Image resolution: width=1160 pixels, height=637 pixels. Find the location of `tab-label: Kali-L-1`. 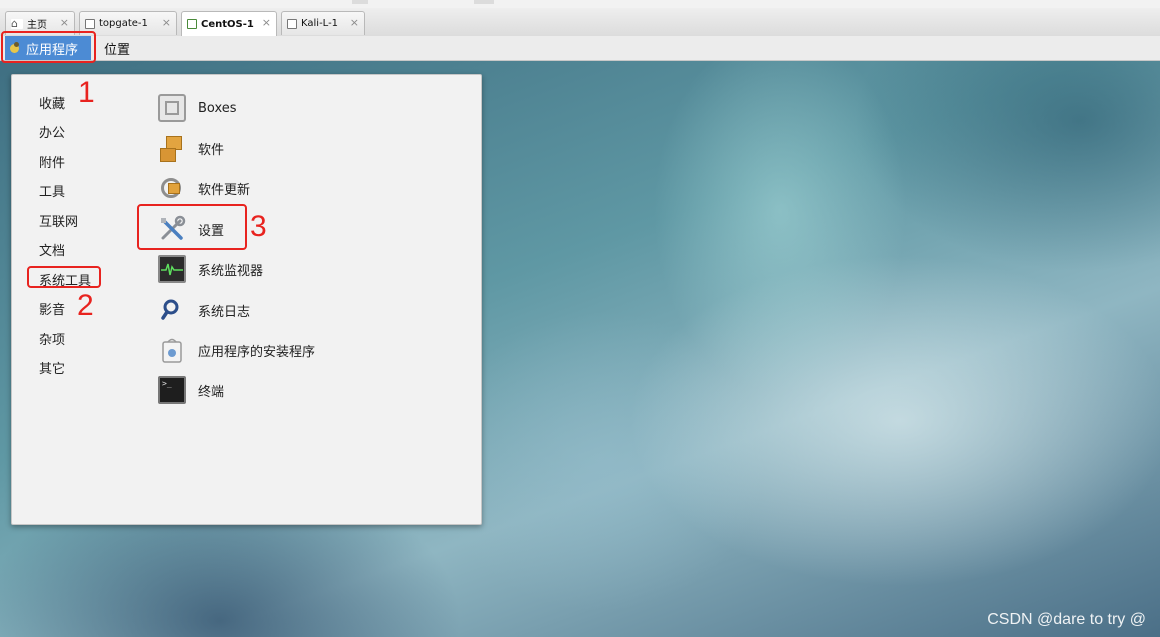

tab-label: Kali-L-1 is located at coordinates (320, 23).